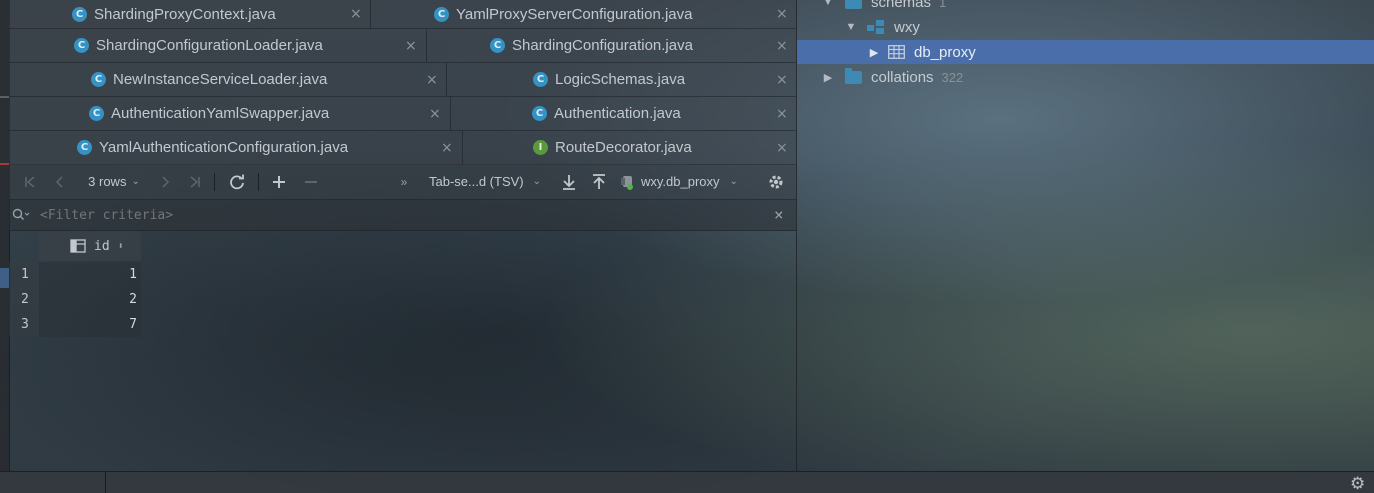 This screenshot has width=1374, height=493. What do you see at coordinates (90, 324) in the screenshot?
I see `table-cell: 7` at bounding box center [90, 324].